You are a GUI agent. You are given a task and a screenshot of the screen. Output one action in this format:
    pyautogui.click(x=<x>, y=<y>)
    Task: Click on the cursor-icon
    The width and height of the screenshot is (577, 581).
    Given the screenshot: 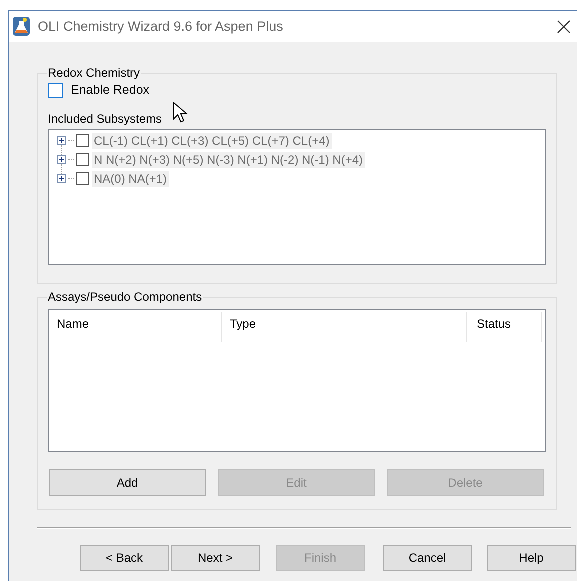 What is the action you would take?
    pyautogui.click(x=180, y=113)
    